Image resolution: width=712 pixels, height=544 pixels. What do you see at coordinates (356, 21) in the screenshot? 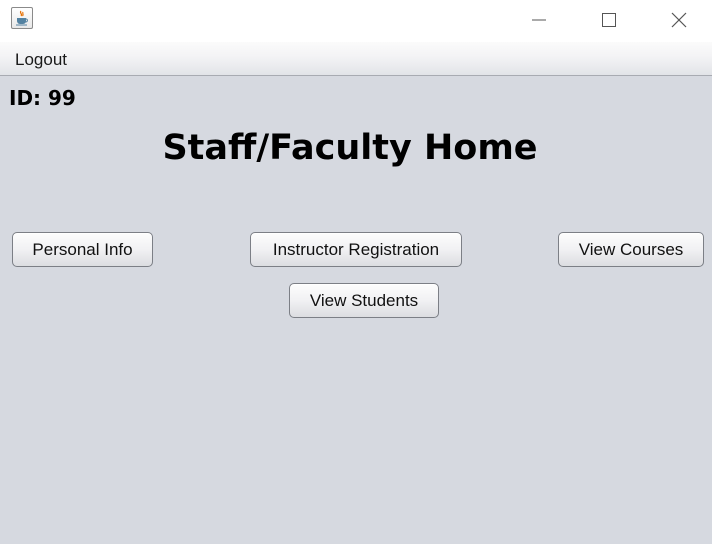
I see `title-bar` at bounding box center [356, 21].